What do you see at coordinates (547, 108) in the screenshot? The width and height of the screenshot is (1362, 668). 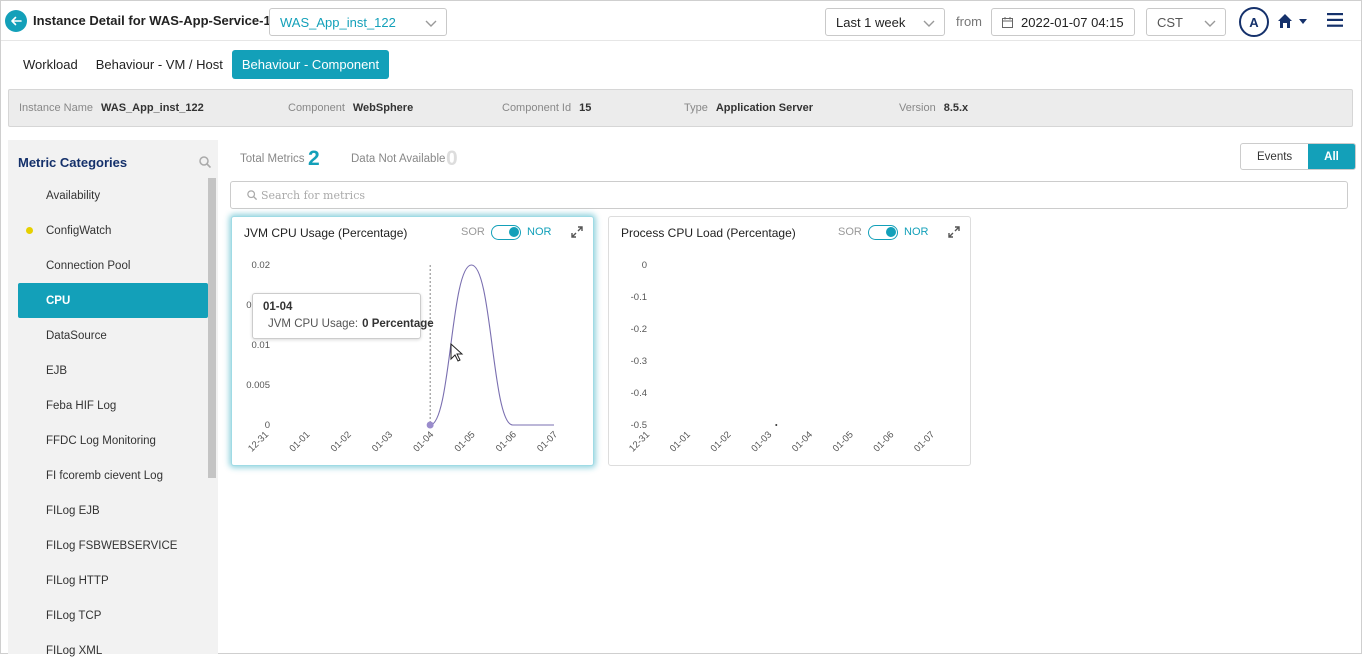 I see `info-component-id: Component Id 15` at bounding box center [547, 108].